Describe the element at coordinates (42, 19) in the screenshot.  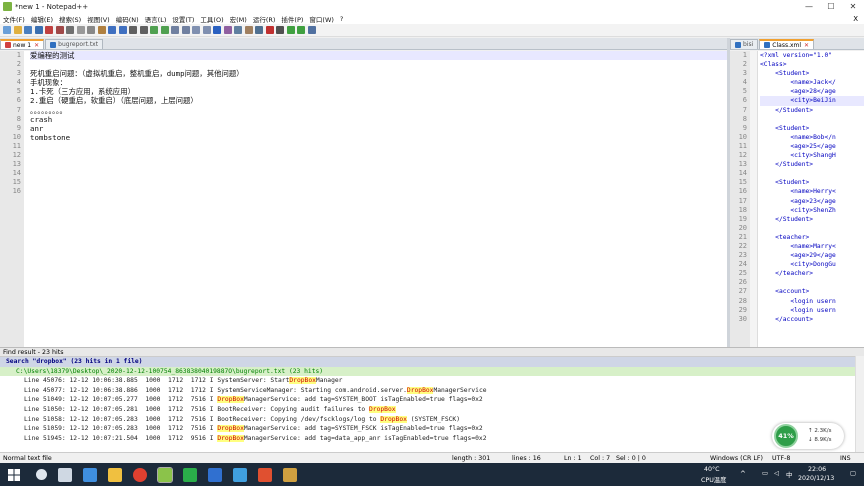
I see `menu-edit: 编辑(E)` at that location.